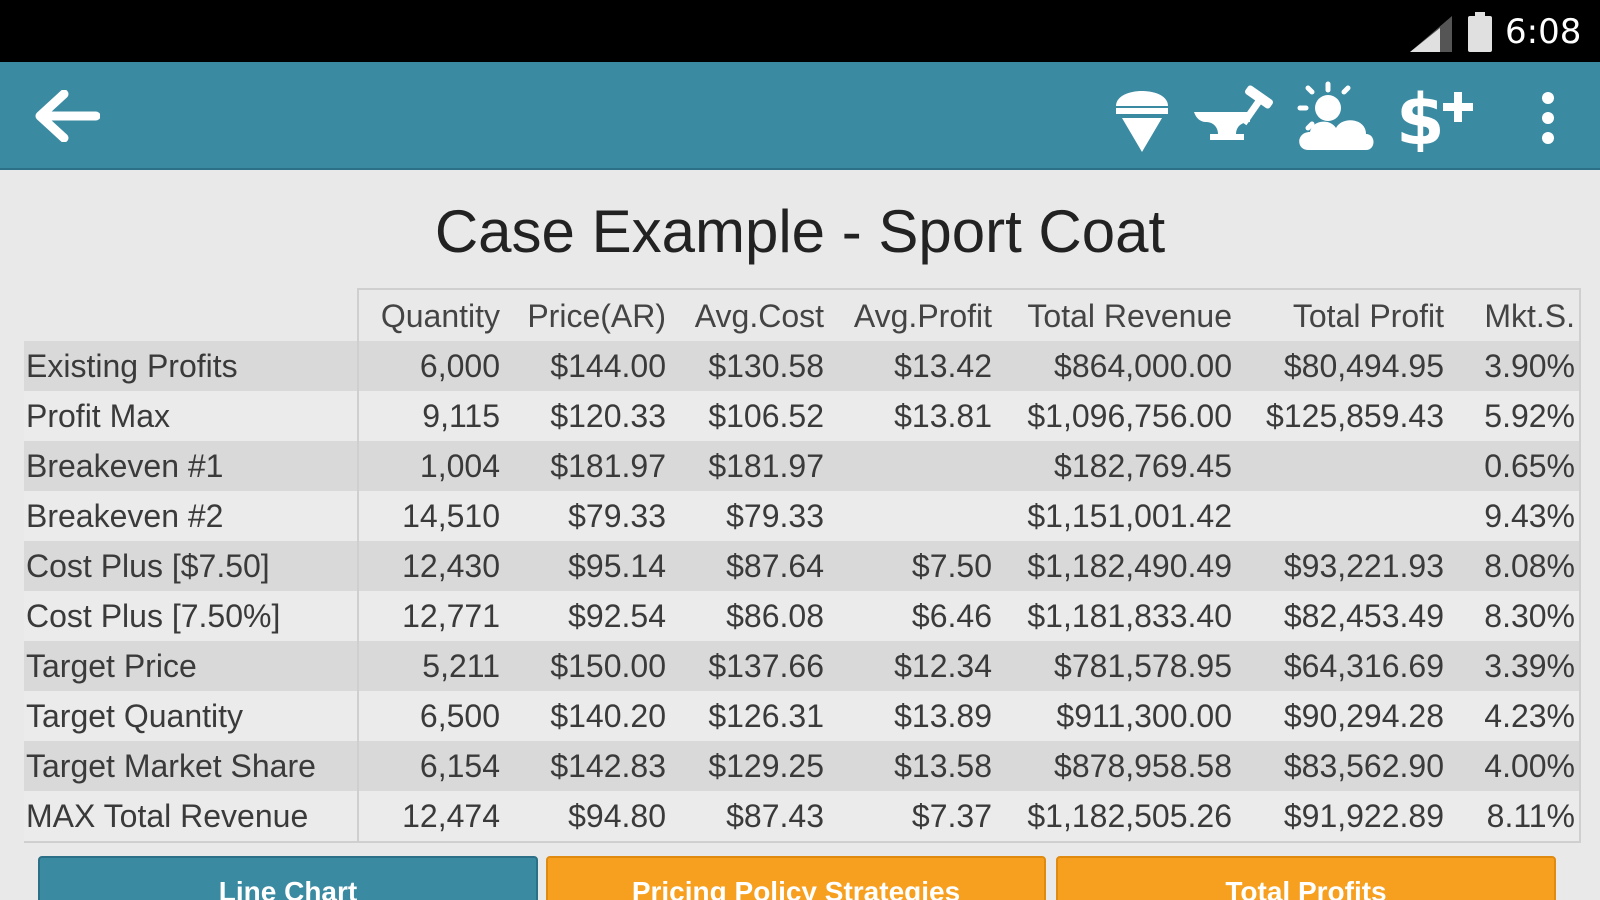 The width and height of the screenshot is (1600, 900). I want to click on table-cell: $6.46, so click(912, 616).